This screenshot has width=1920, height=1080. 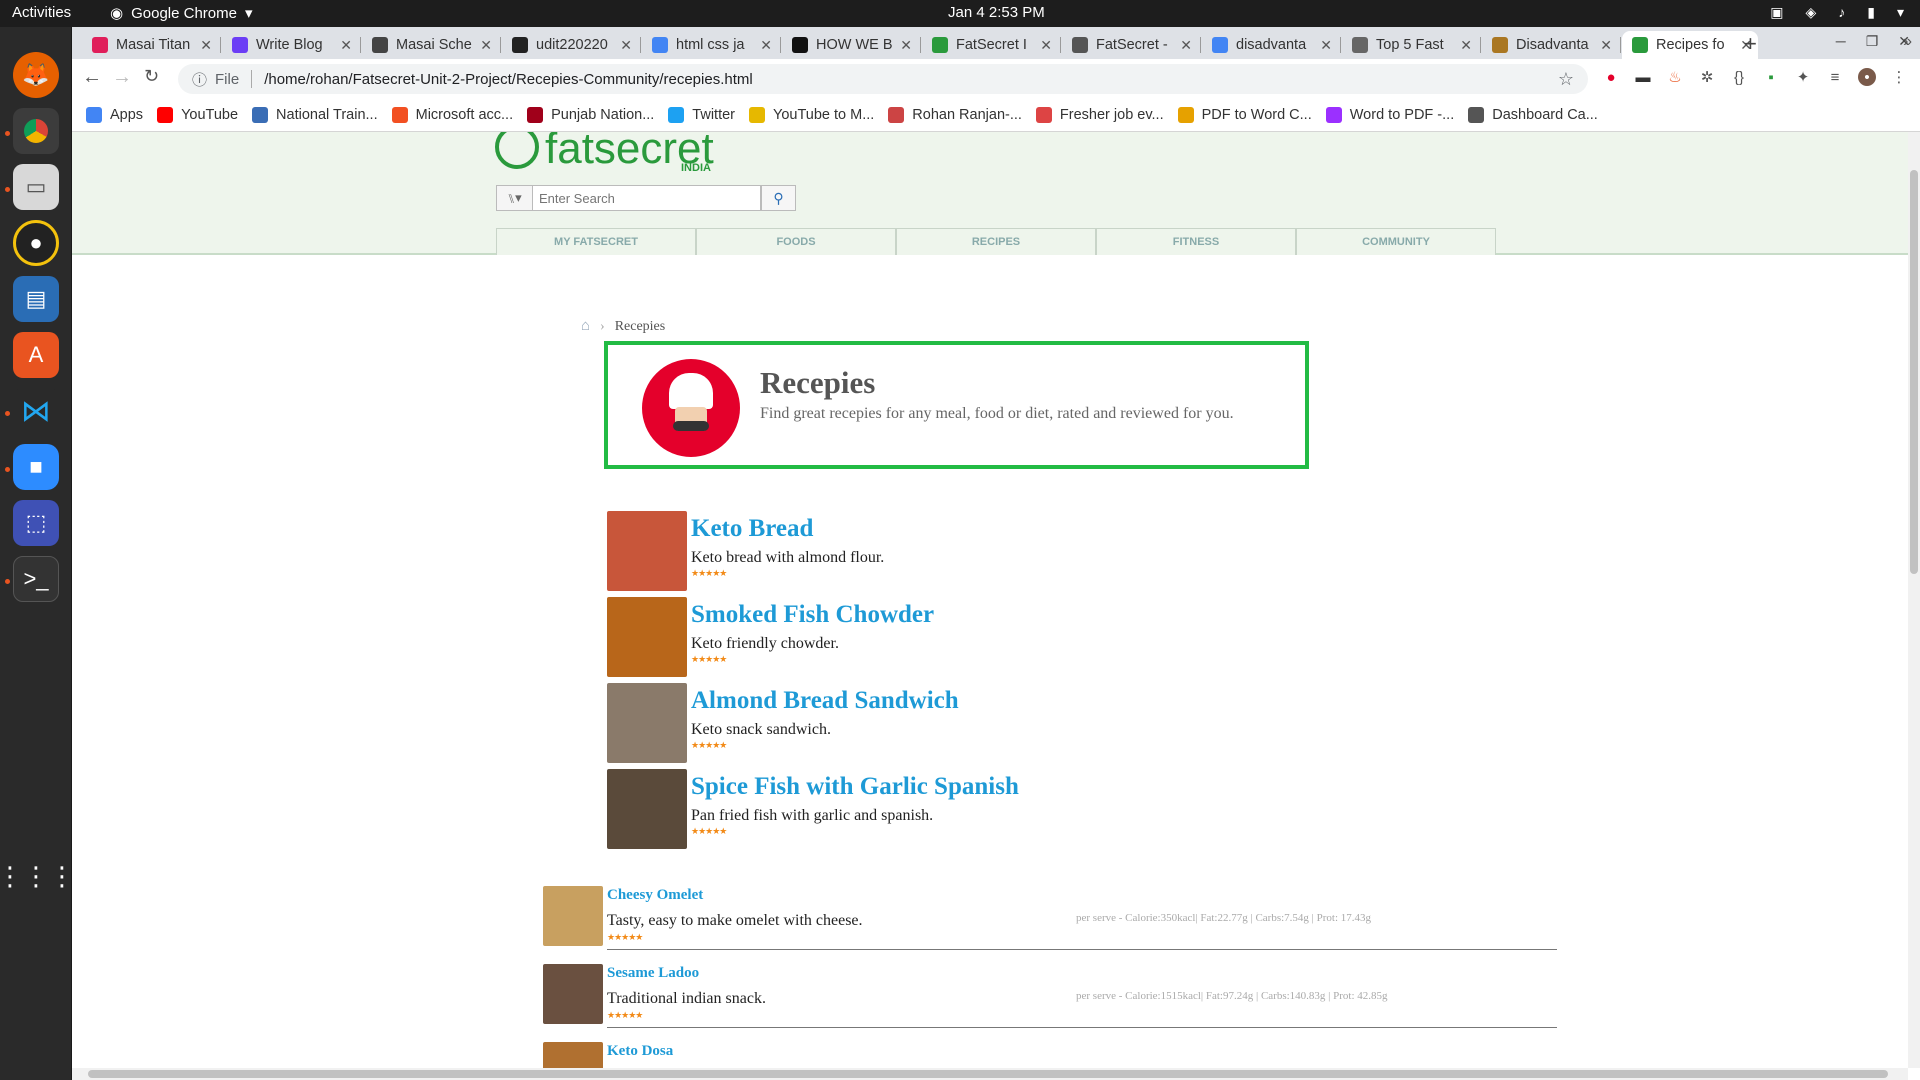 What do you see at coordinates (1899, 77) in the screenshot?
I see `menu-icon: ⋮` at bounding box center [1899, 77].